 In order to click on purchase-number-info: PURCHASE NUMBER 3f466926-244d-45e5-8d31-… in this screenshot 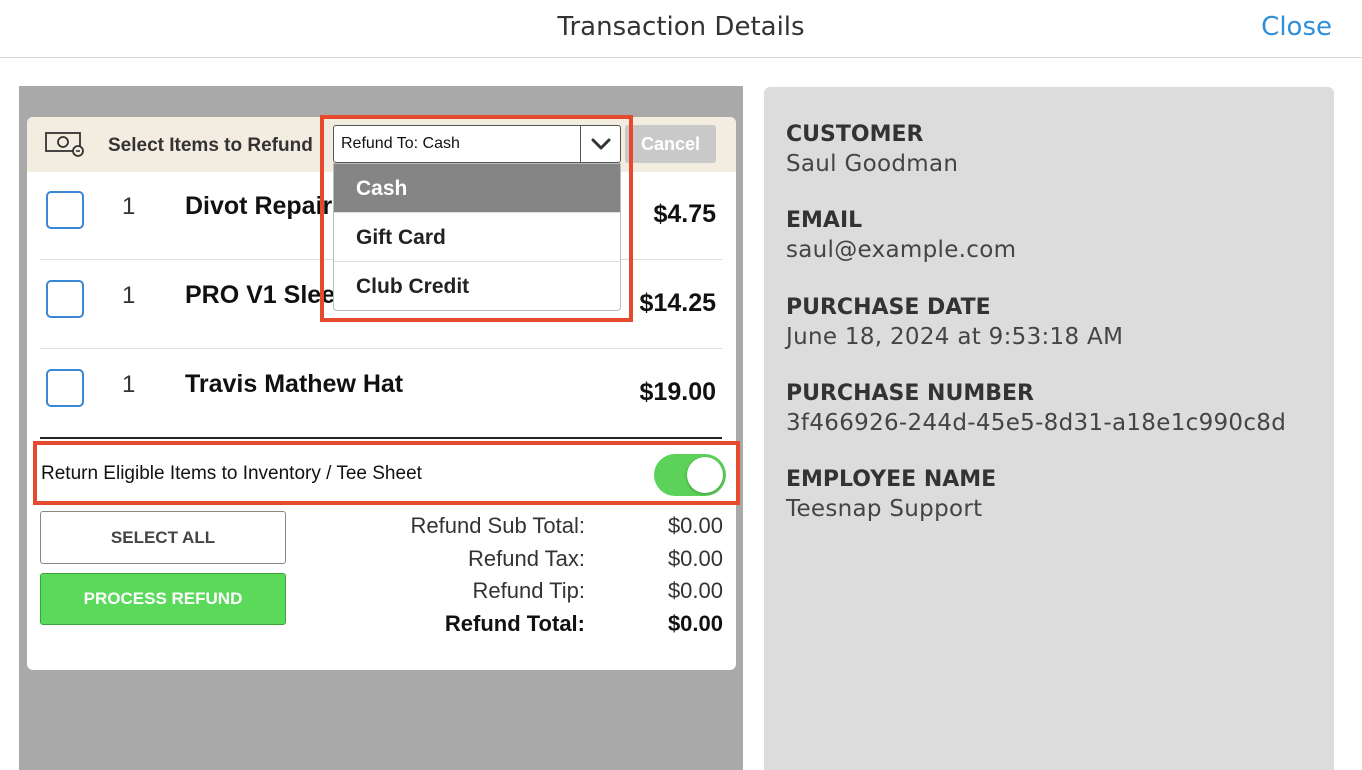, I will do `click(1036, 408)`.